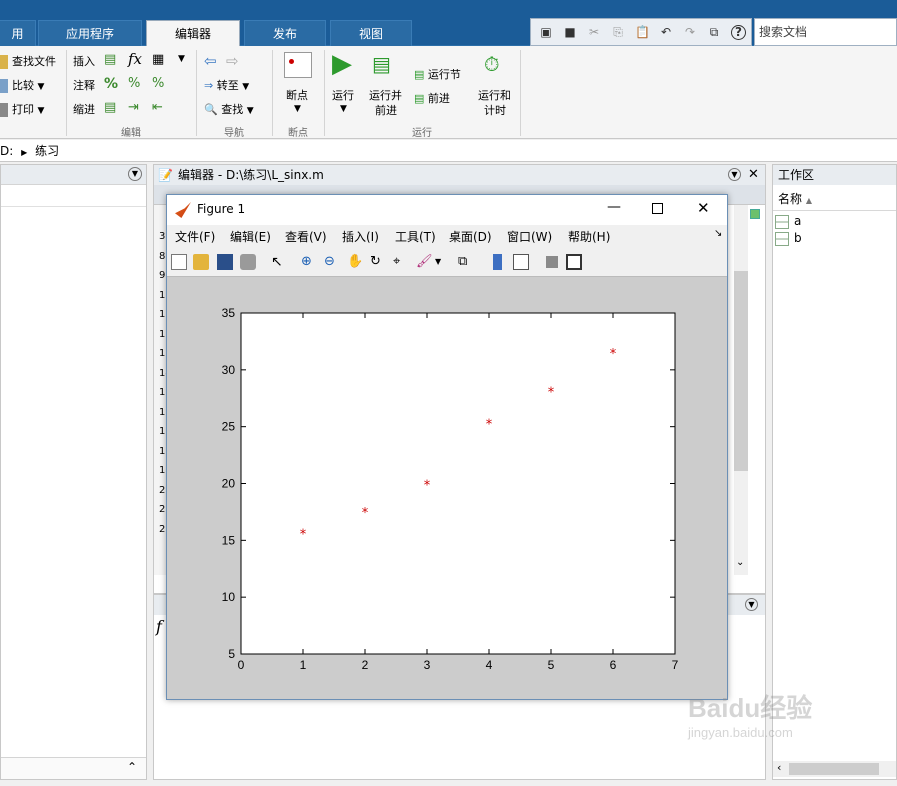  I want to click on insert-section-icon: ▤, so click(110, 59).